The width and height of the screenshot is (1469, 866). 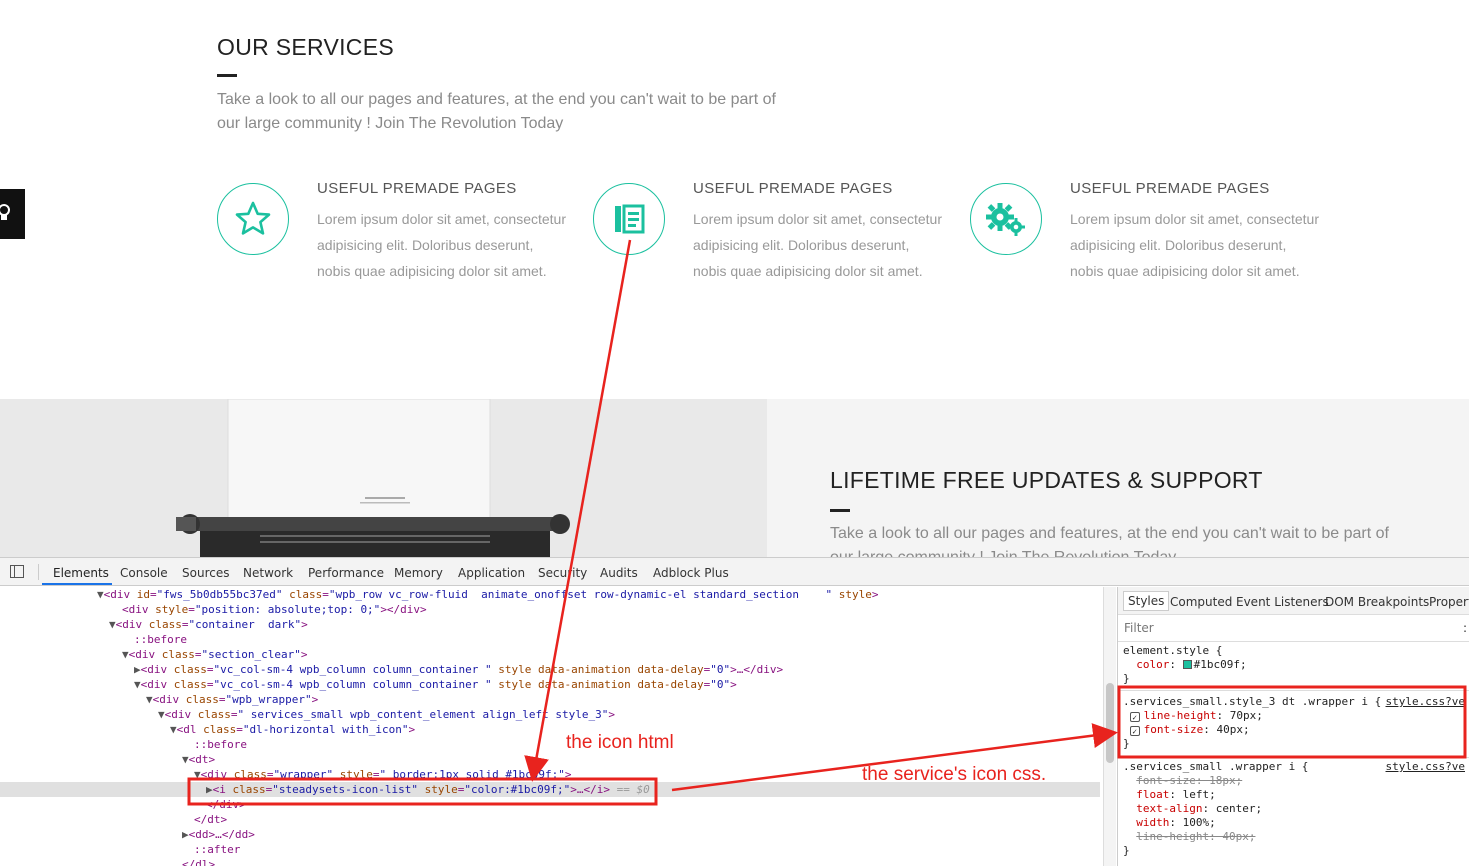 What do you see at coordinates (12, 214) in the screenshot?
I see `side-tab` at bounding box center [12, 214].